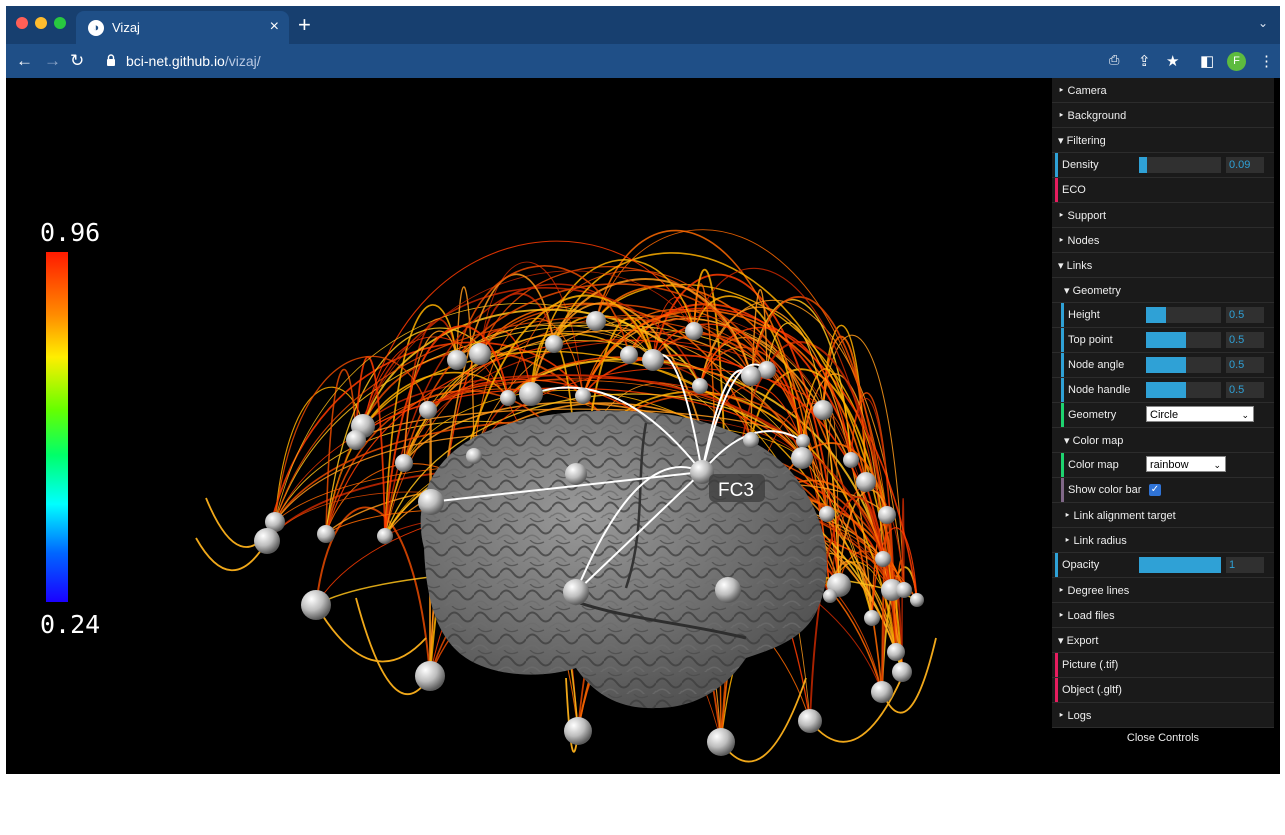 Image resolution: width=1285 pixels, height=835 pixels. Describe the element at coordinates (1163, 690) in the screenshot. I see `export-object-button: Object (.gltf)` at that location.